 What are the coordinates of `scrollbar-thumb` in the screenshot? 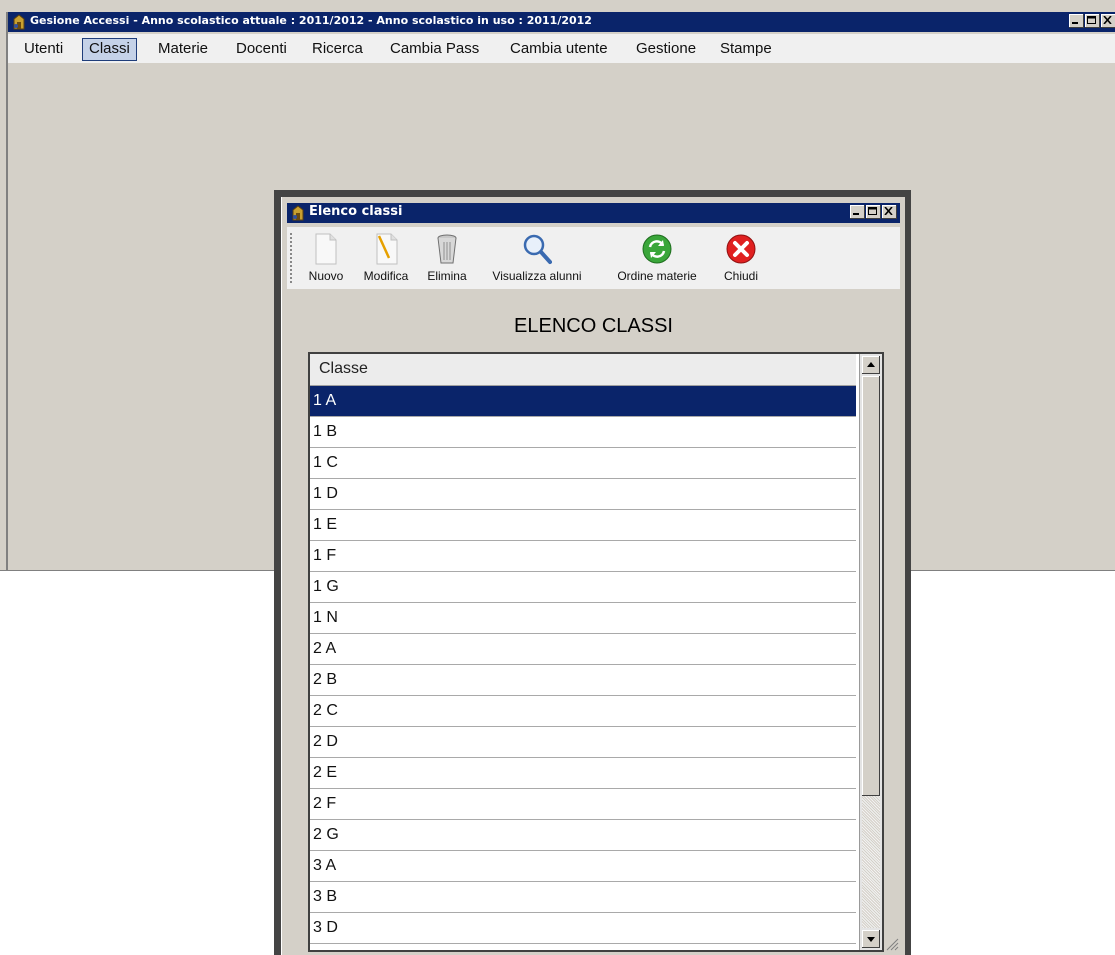 It's located at (871, 586).